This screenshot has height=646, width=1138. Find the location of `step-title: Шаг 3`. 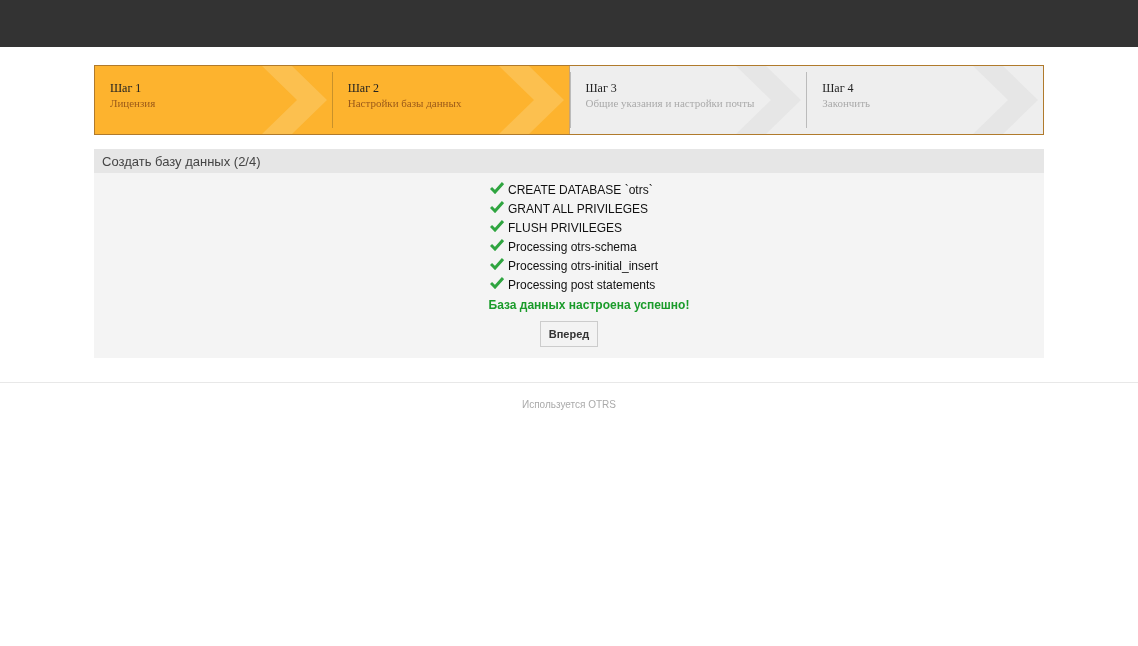

step-title: Шаг 3 is located at coordinates (601, 88).